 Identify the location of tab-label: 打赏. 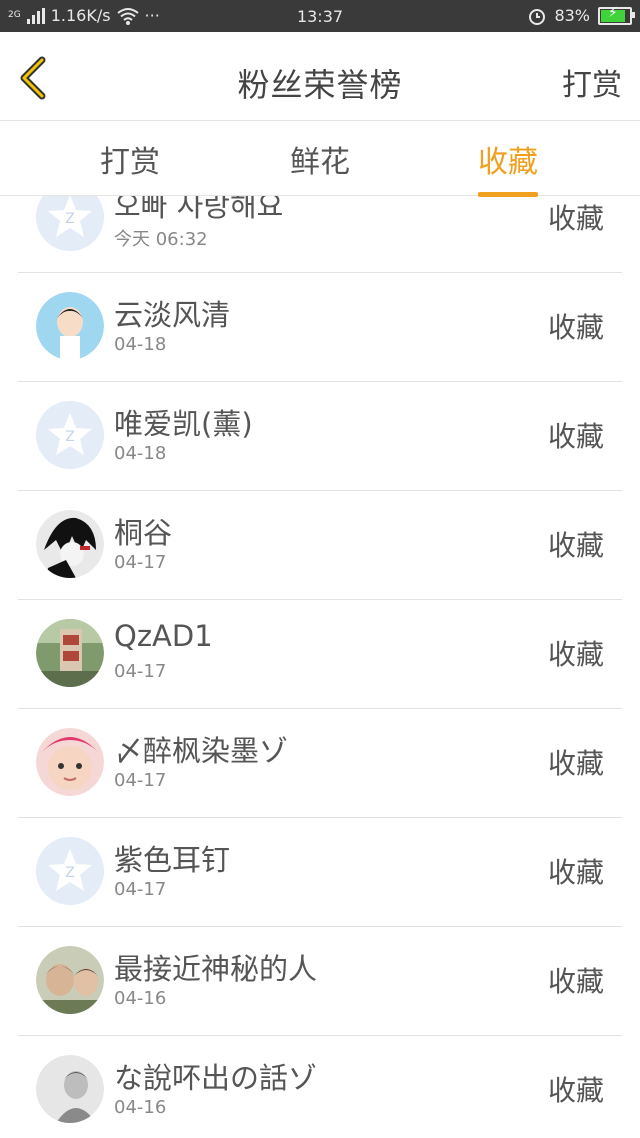
(130, 162).